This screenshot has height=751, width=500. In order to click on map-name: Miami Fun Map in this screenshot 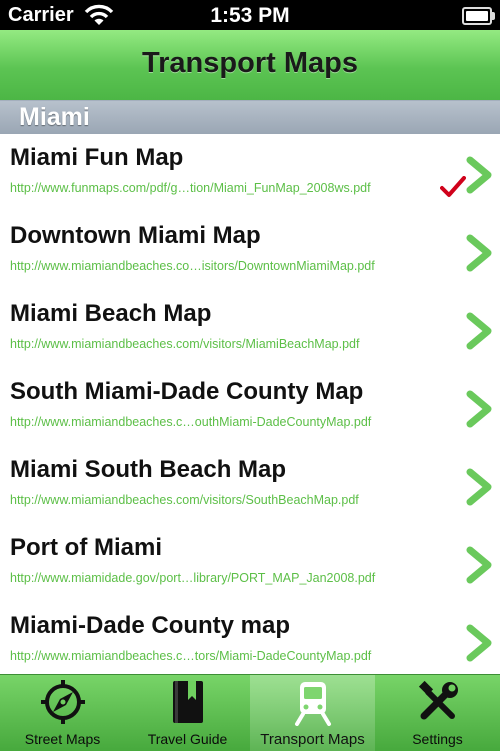, I will do `click(97, 157)`.